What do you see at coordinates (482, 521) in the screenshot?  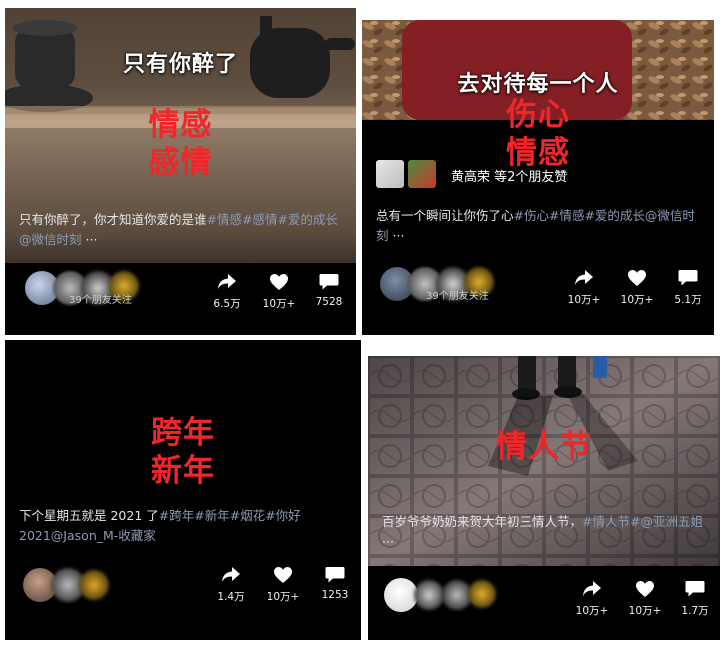 I see `description-text: 百岁爷爷奶奶来贺大年初三情人节，` at bounding box center [482, 521].